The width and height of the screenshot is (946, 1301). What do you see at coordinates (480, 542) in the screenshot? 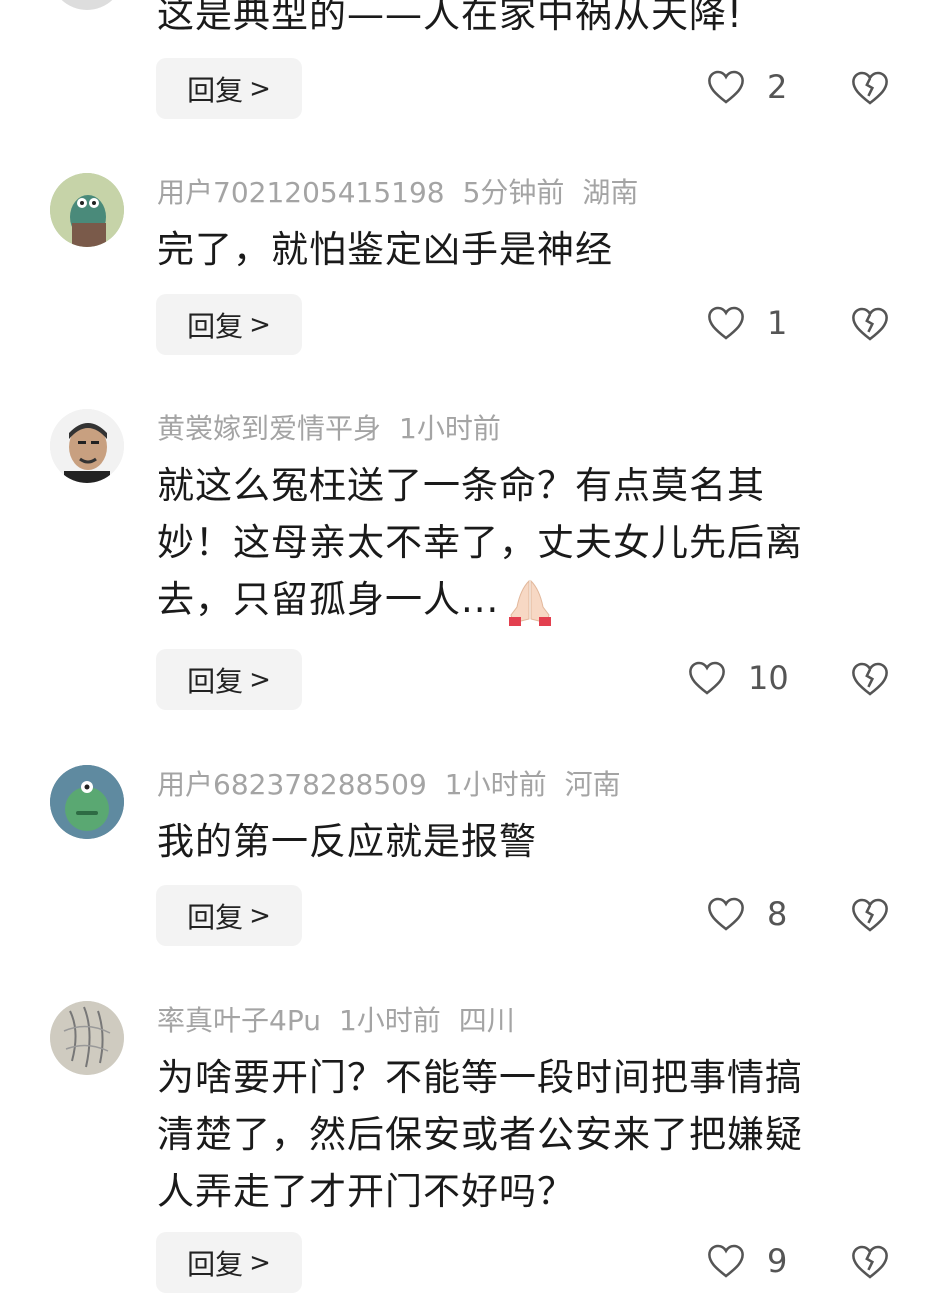
I see `comment-text-line: 妙！这母亲太不幸了，丈夫女儿先后离` at bounding box center [480, 542].